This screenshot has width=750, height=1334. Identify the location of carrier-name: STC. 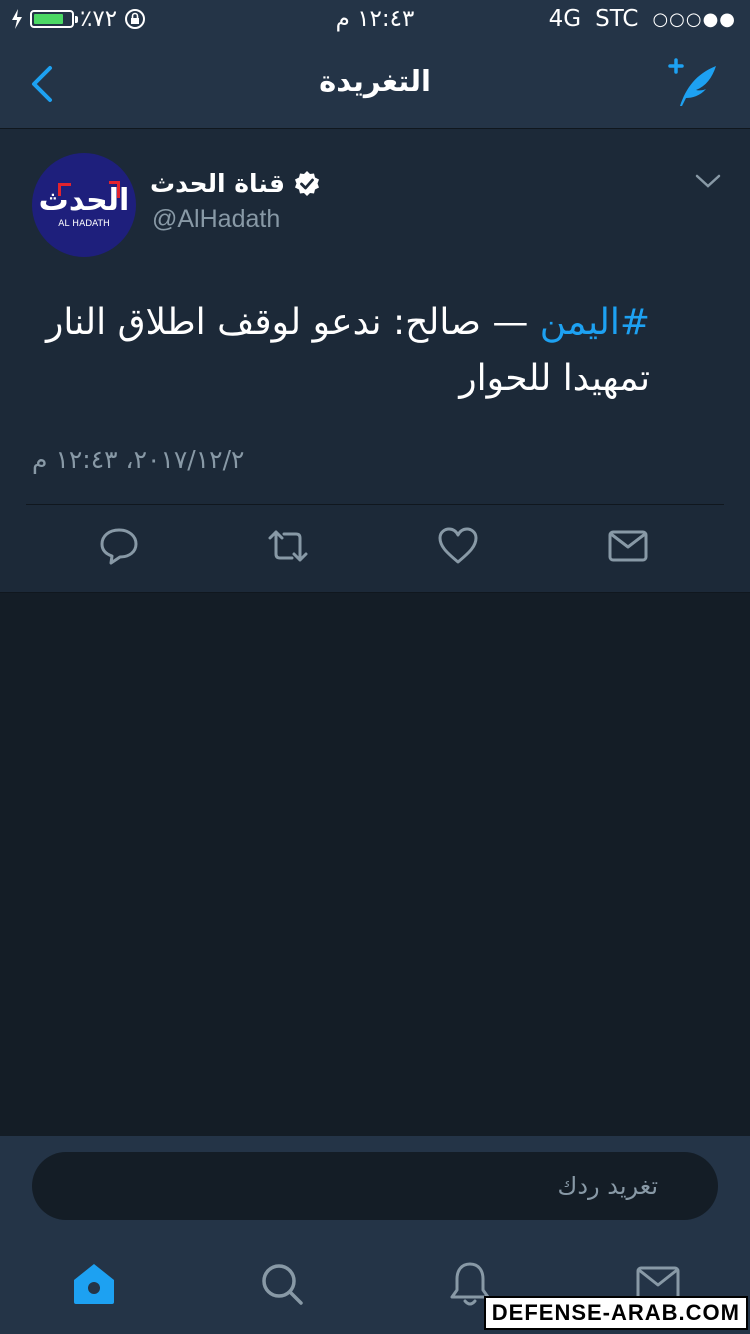
(617, 19).